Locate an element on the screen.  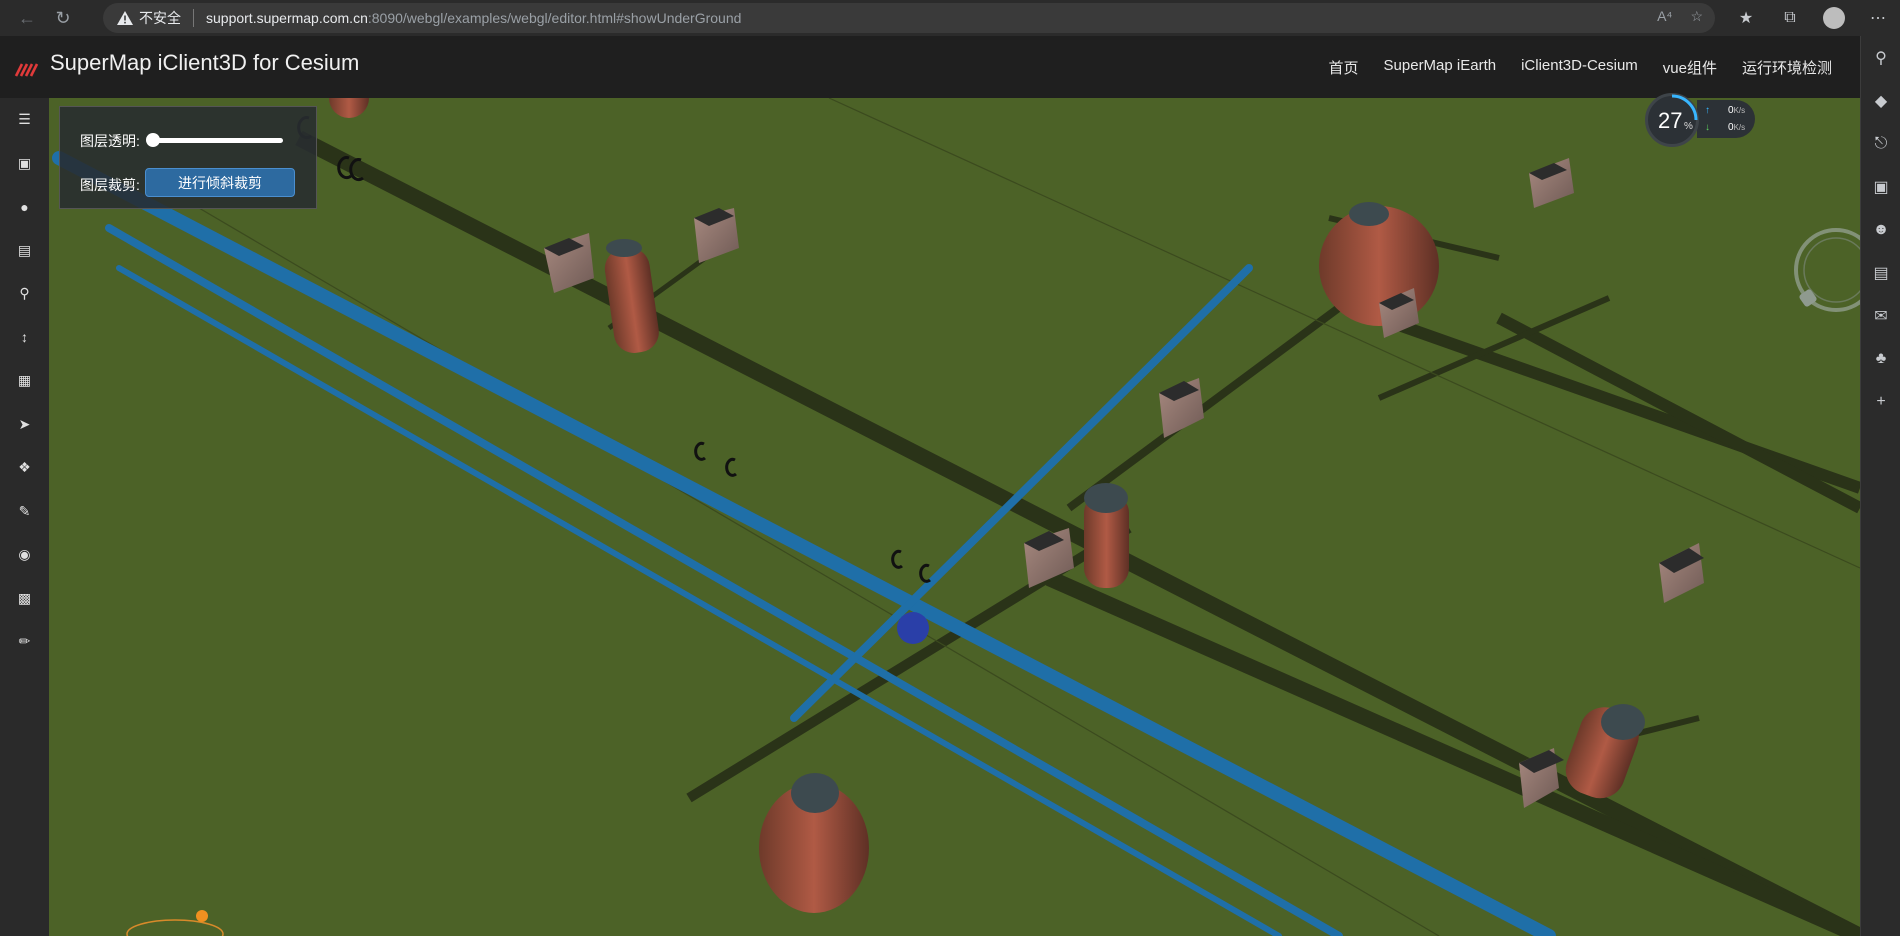
edge-sidebar: ⚲ ◆ ⎋ ▣ ☻ ▤ ✉ ♣ + is located at coordinates (1880, 486).